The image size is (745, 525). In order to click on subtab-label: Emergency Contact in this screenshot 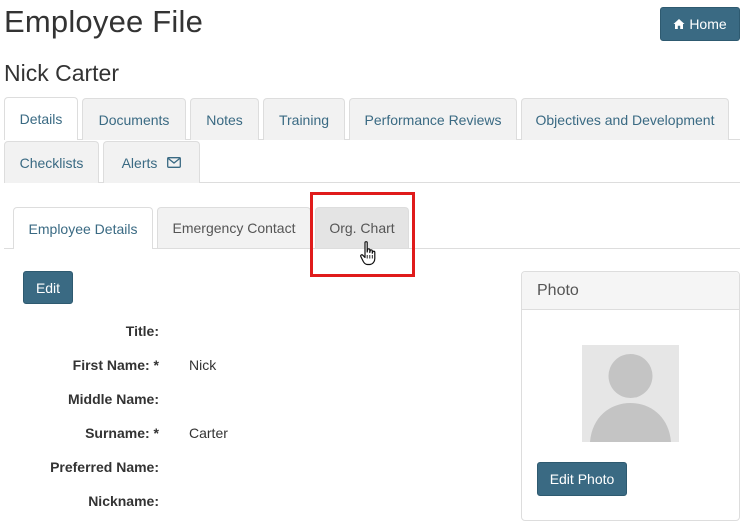, I will do `click(234, 228)`.